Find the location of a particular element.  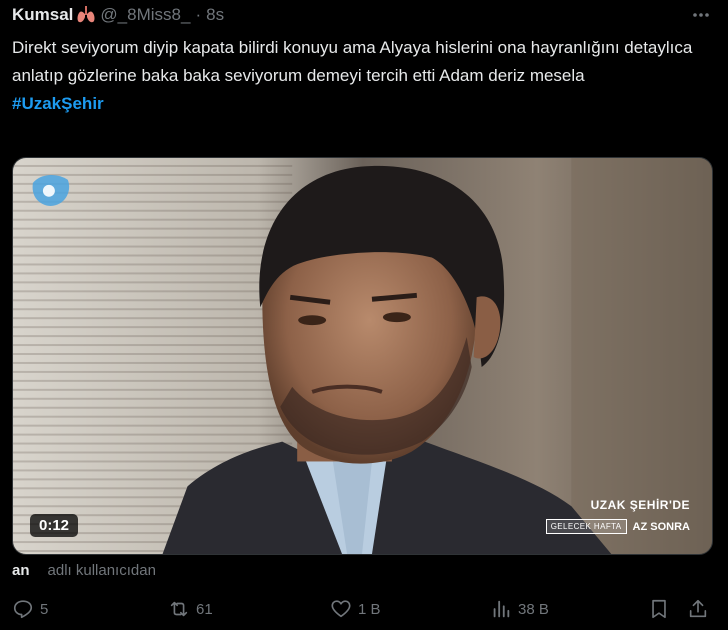

reply-button: 5 is located at coordinates (30, 609).